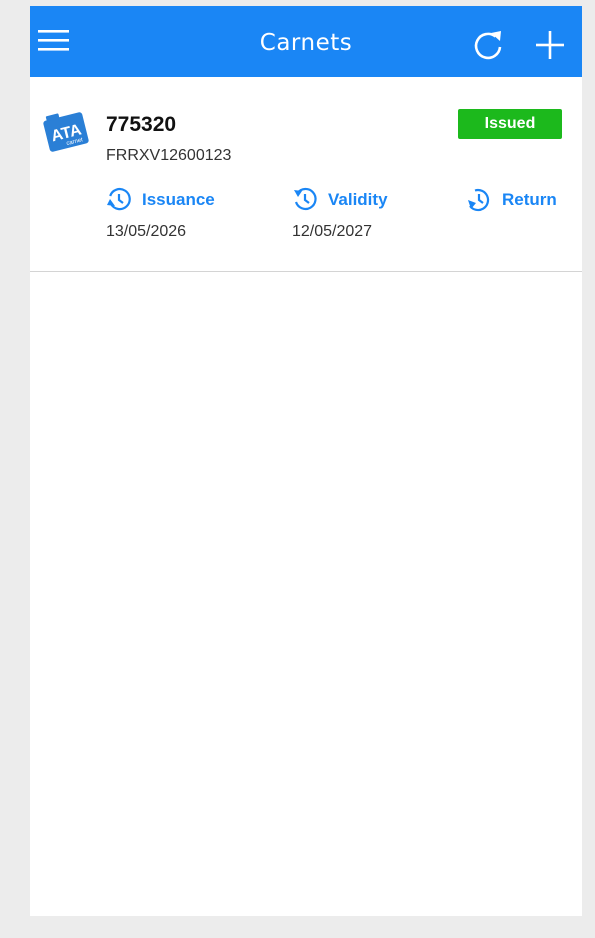  Describe the element at coordinates (178, 199) in the screenshot. I see `issuance-label: Issuance` at that location.